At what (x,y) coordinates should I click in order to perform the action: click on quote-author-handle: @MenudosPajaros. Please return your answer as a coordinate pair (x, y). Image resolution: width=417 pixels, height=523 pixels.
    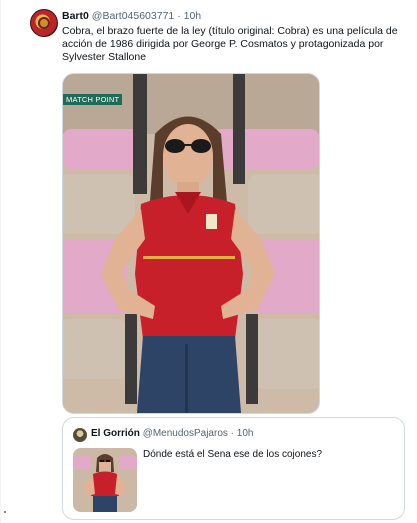
    Looking at the image, I should click on (185, 433).